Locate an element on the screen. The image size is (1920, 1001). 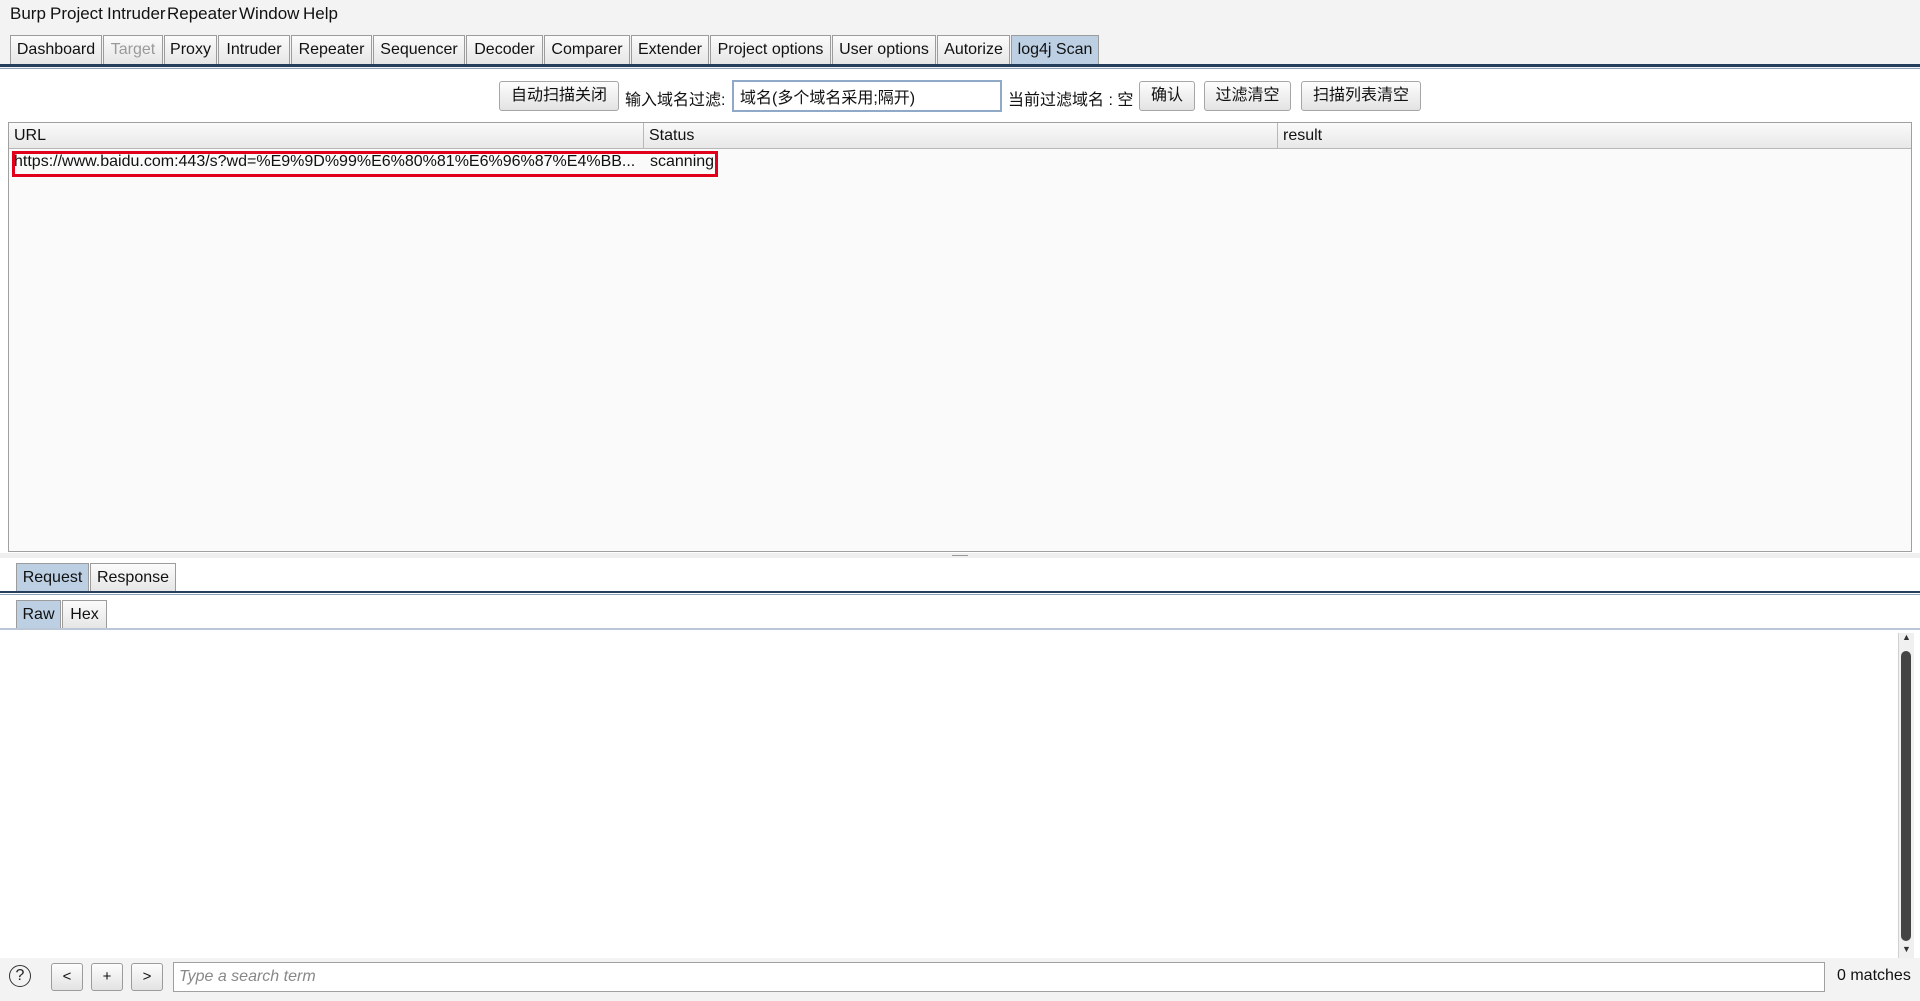
help-icon: ? is located at coordinates (20, 976).